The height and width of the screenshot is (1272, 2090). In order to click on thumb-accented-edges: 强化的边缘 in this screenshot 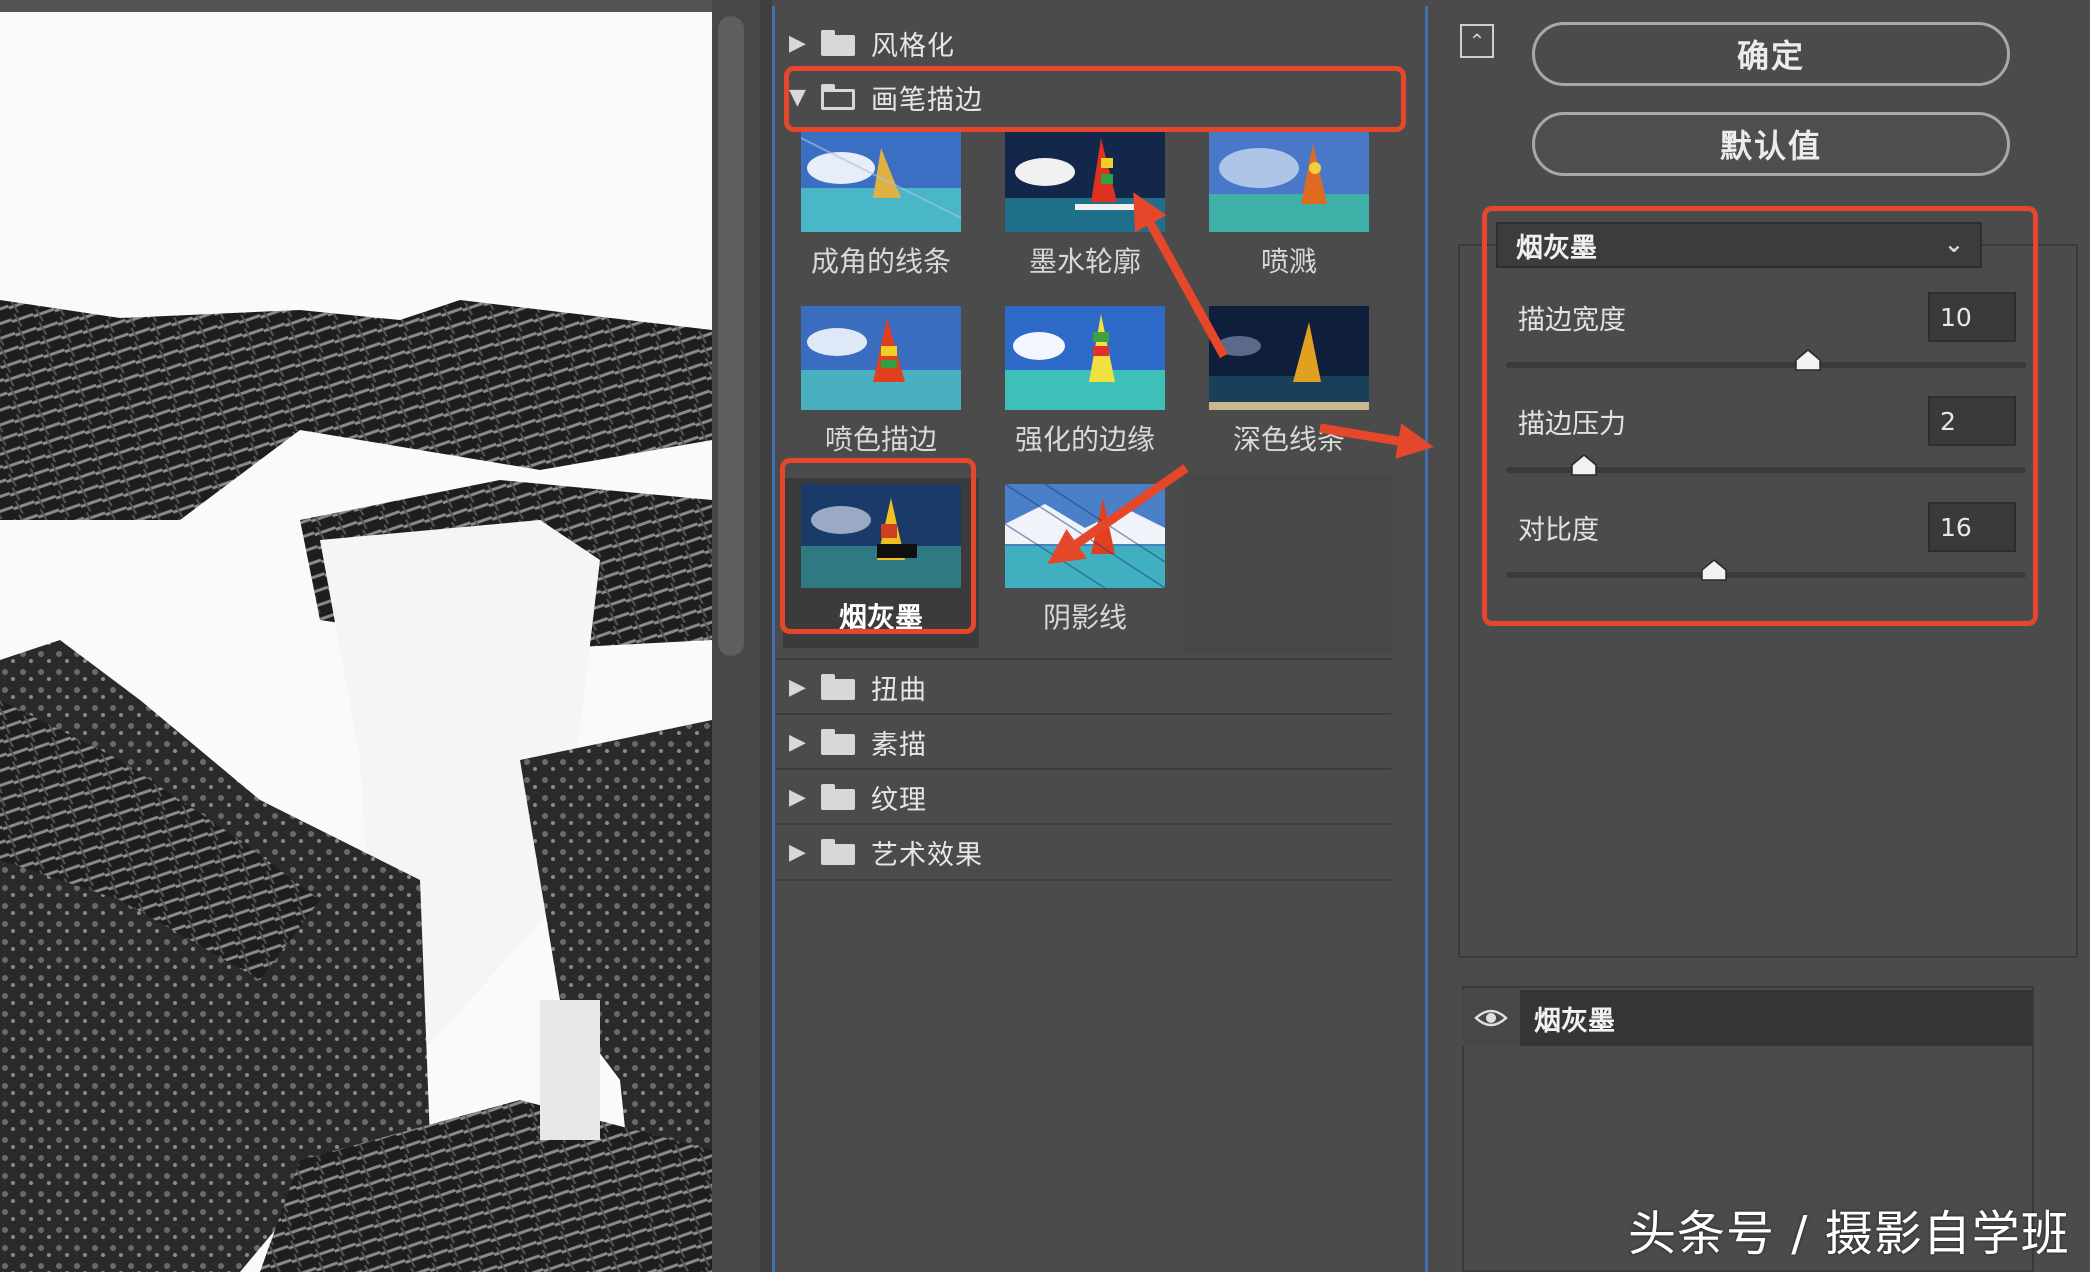, I will do `click(1085, 385)`.